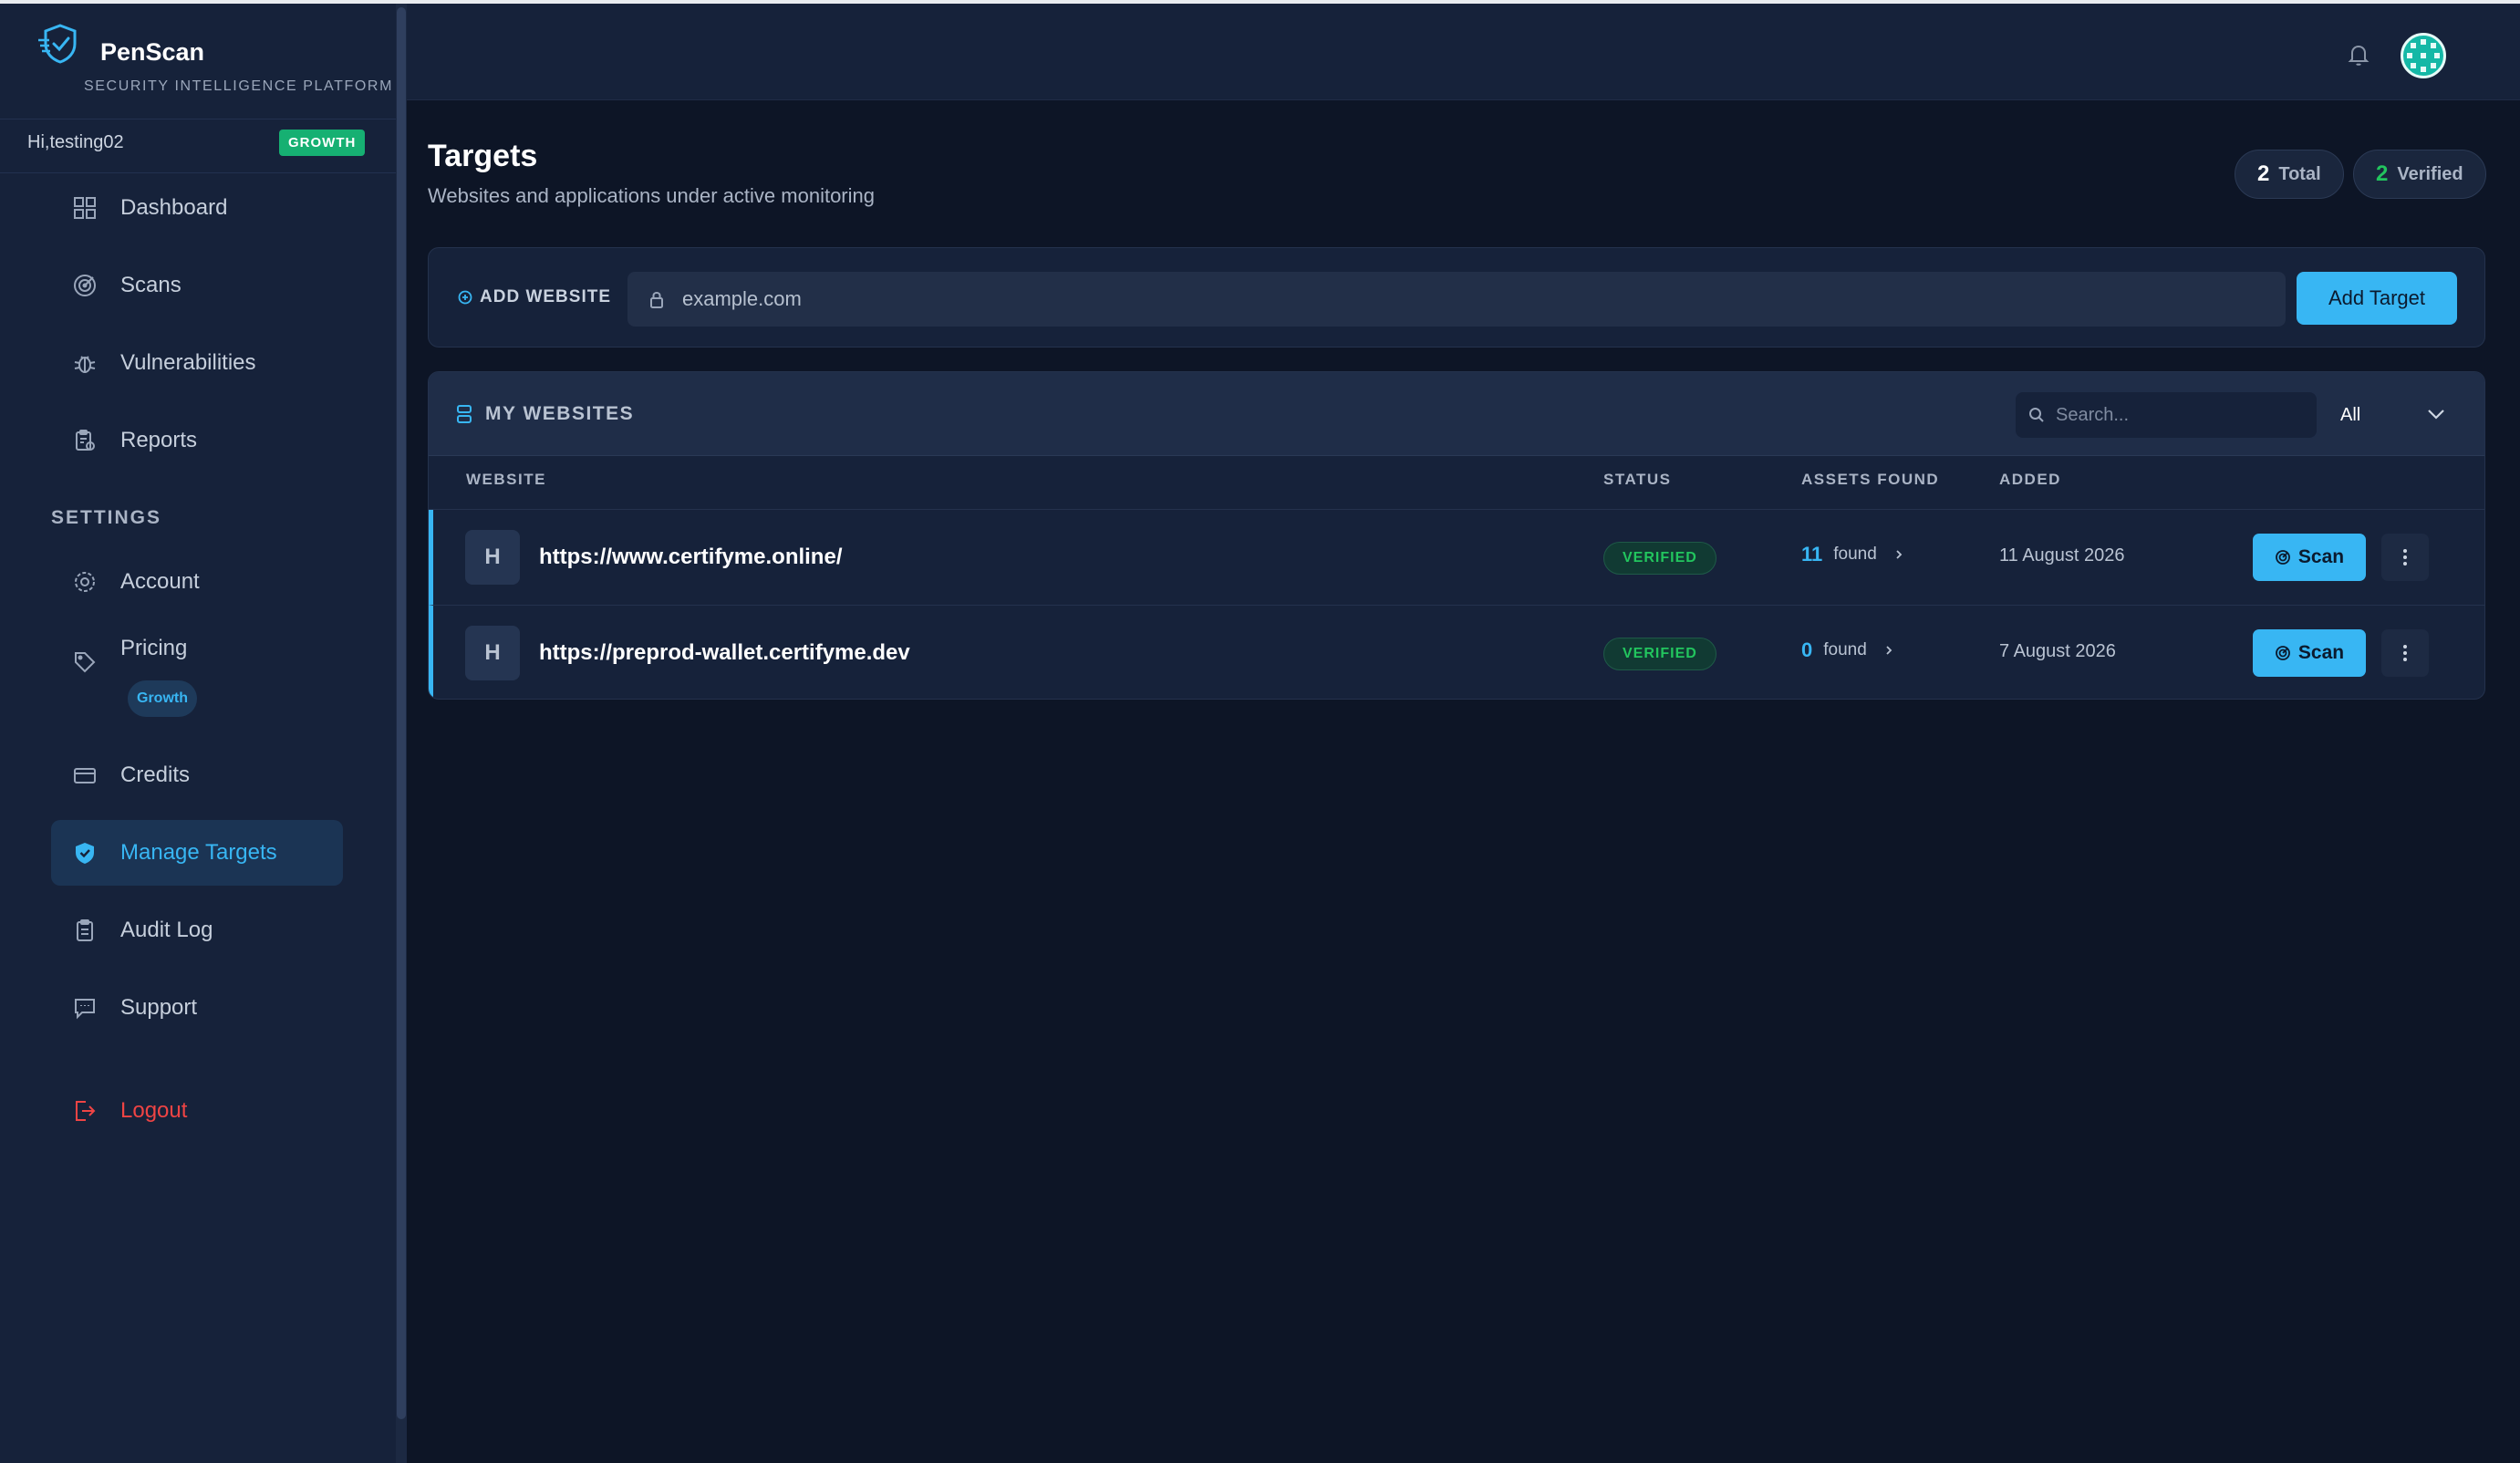 This screenshot has width=2520, height=1463. What do you see at coordinates (323, 143) in the screenshot?
I see `plan-badge: GROWTH` at bounding box center [323, 143].